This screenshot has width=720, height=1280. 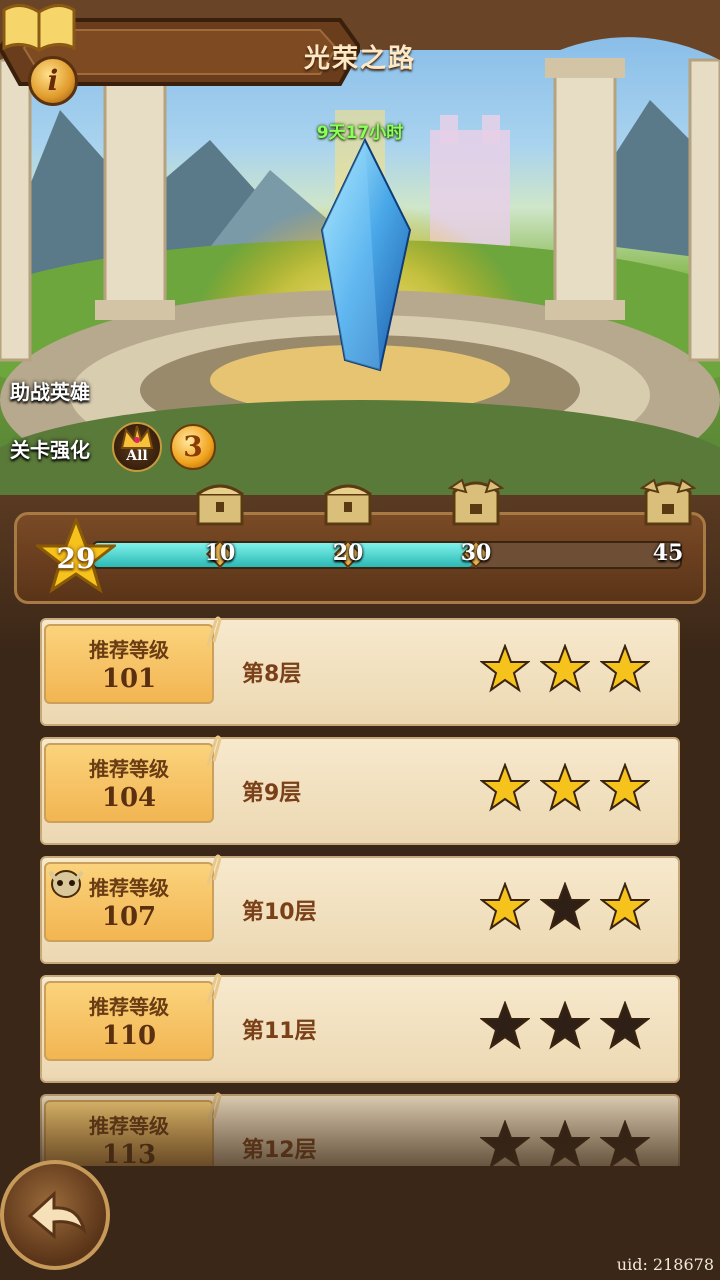 I want to click on progress-bar, so click(x=387, y=555).